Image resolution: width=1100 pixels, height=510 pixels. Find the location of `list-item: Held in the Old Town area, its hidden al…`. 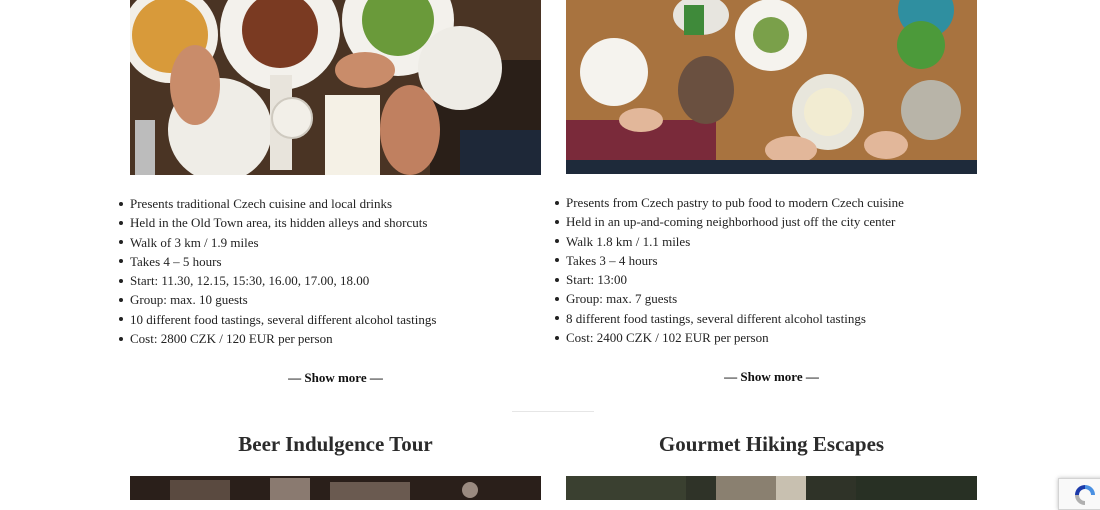

list-item: Held in the Old Town area, its hidden al… is located at coordinates (277, 222).